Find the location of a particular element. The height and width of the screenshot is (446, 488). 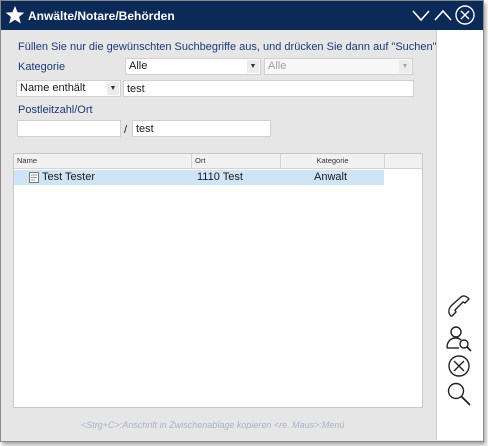

action-sidebar is located at coordinates (459, 235).